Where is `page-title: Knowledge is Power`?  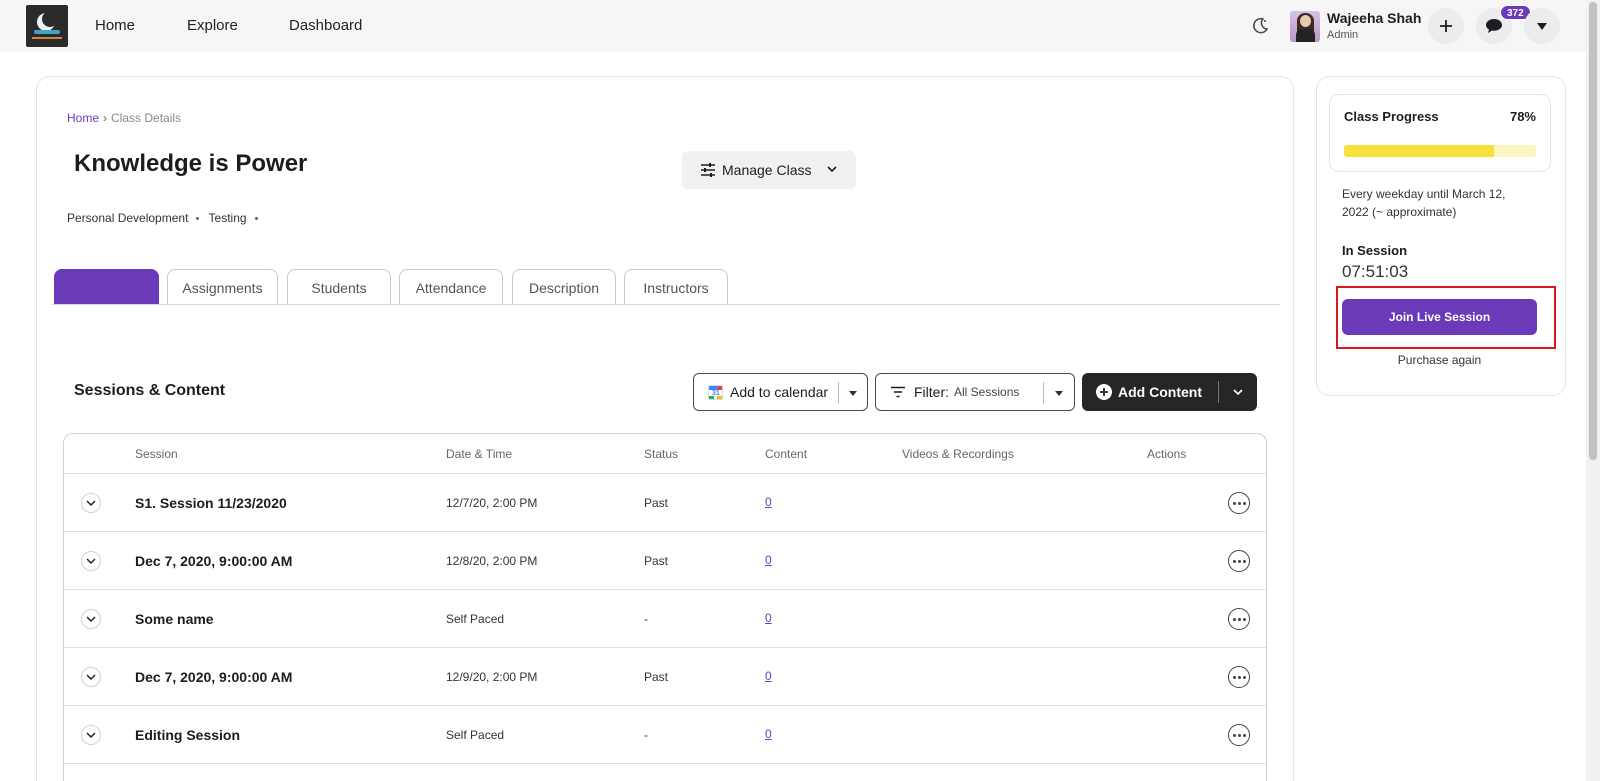
page-title: Knowledge is Power is located at coordinates (191, 163).